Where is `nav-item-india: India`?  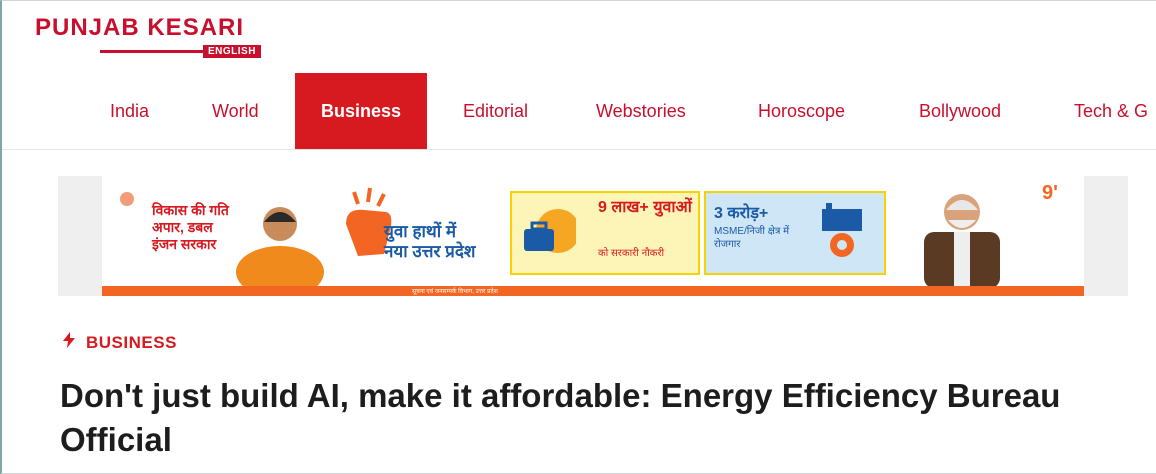 nav-item-india: India is located at coordinates (129, 111).